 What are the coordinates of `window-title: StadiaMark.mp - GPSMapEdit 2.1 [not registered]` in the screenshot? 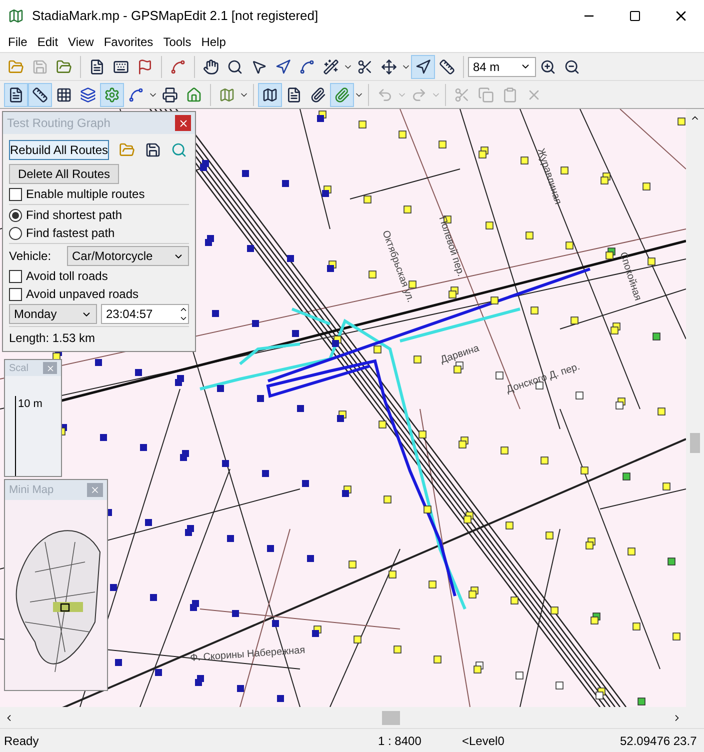 It's located at (176, 16).